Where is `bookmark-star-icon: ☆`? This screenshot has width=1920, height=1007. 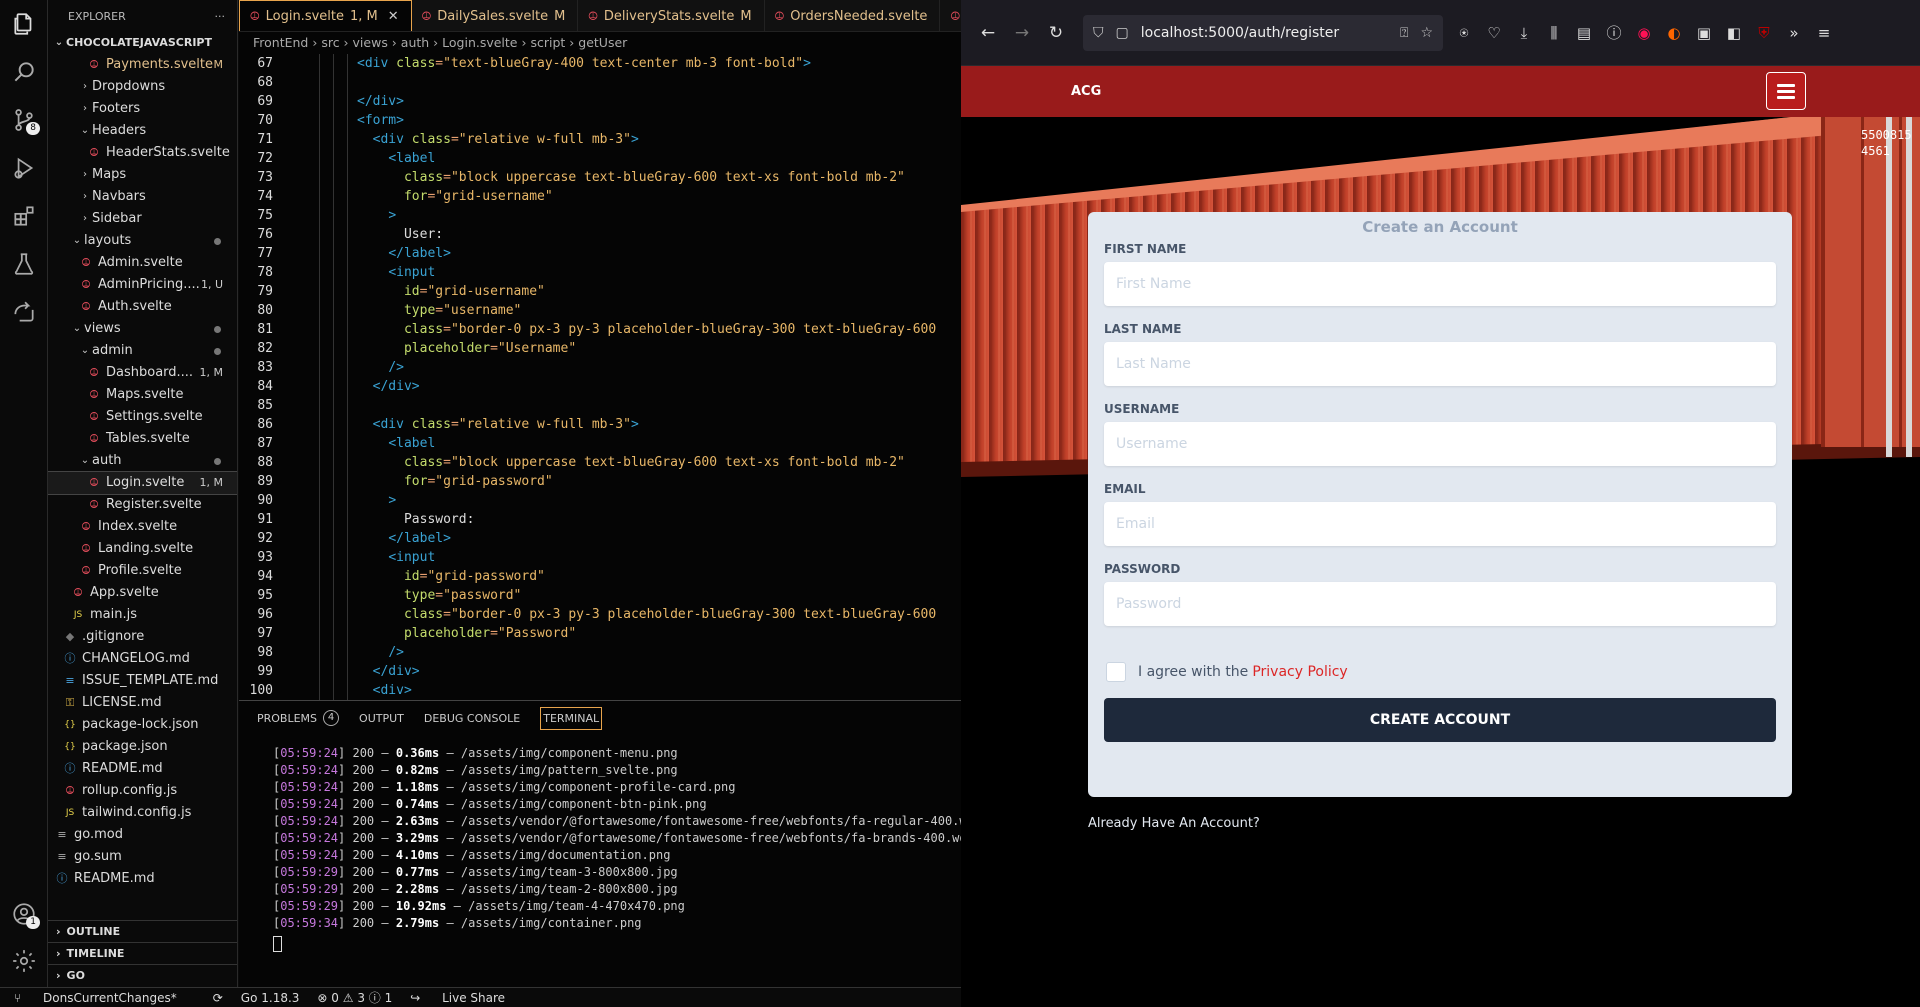
bookmark-star-icon: ☆ is located at coordinates (1426, 33).